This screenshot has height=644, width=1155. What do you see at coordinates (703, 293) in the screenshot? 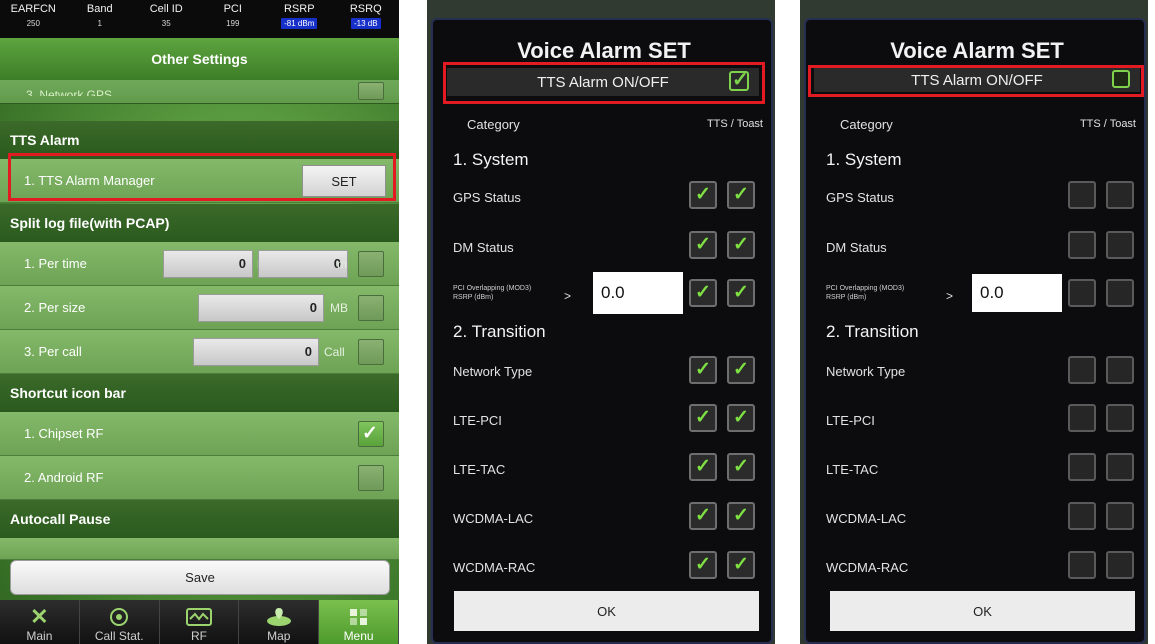
I see `pci-tts-checkbox: ✓` at bounding box center [703, 293].